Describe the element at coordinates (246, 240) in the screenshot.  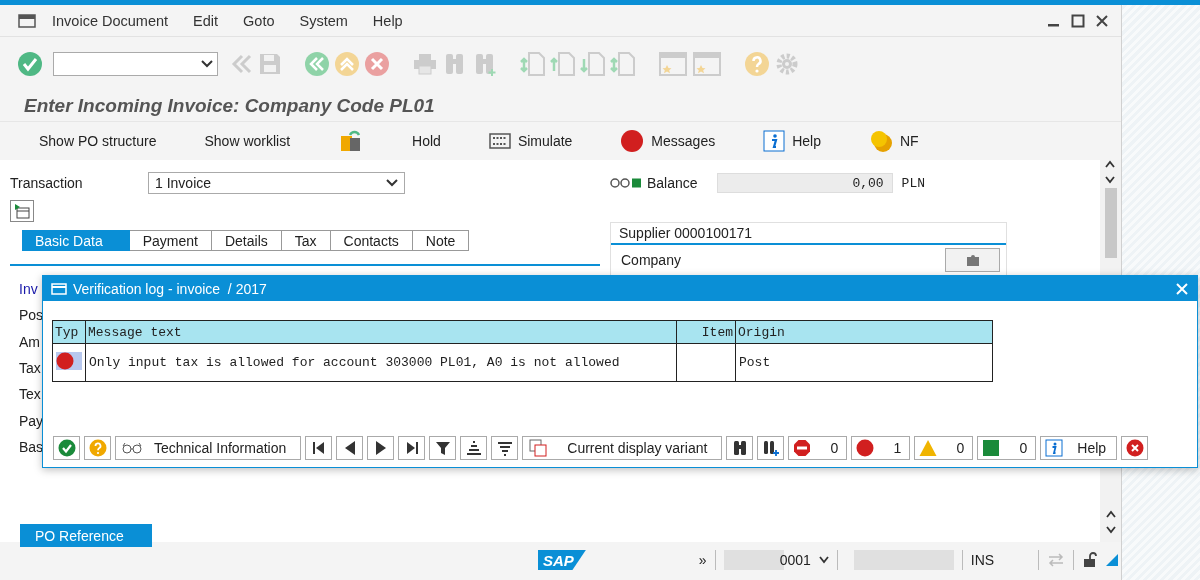
I see `tab: Details` at that location.